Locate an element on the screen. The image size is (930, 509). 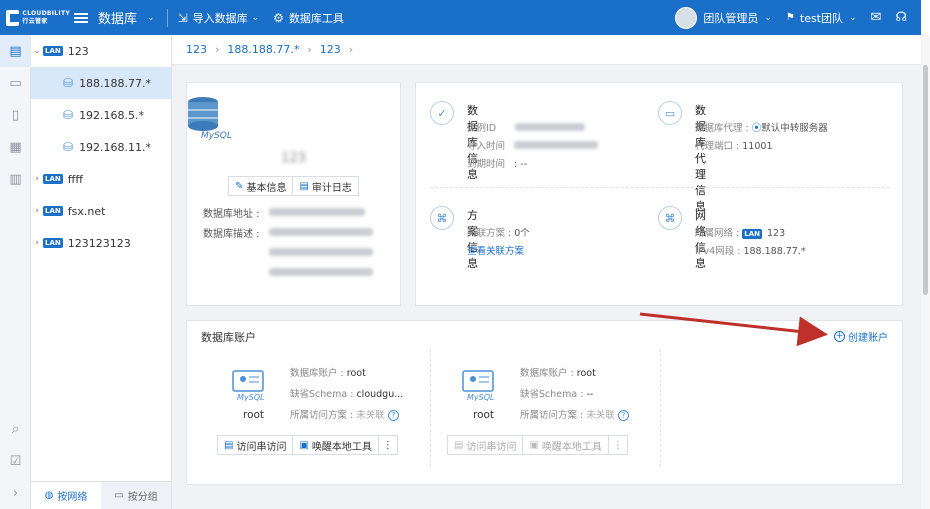
plan-label: 所属访问方案 is located at coordinates (319, 415).